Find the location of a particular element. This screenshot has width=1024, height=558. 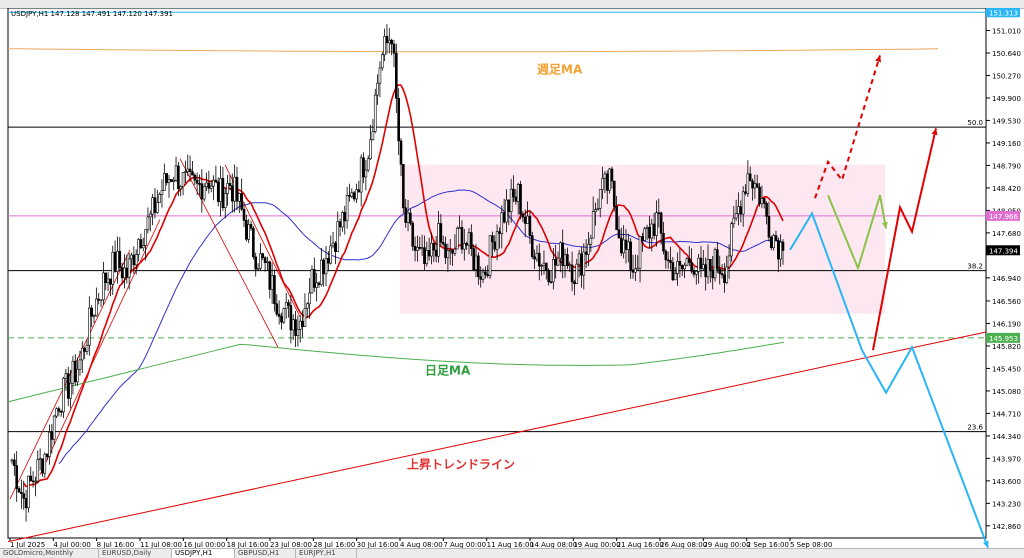

x-tick-label: 2 Sep 16:00 is located at coordinates (768, 544).